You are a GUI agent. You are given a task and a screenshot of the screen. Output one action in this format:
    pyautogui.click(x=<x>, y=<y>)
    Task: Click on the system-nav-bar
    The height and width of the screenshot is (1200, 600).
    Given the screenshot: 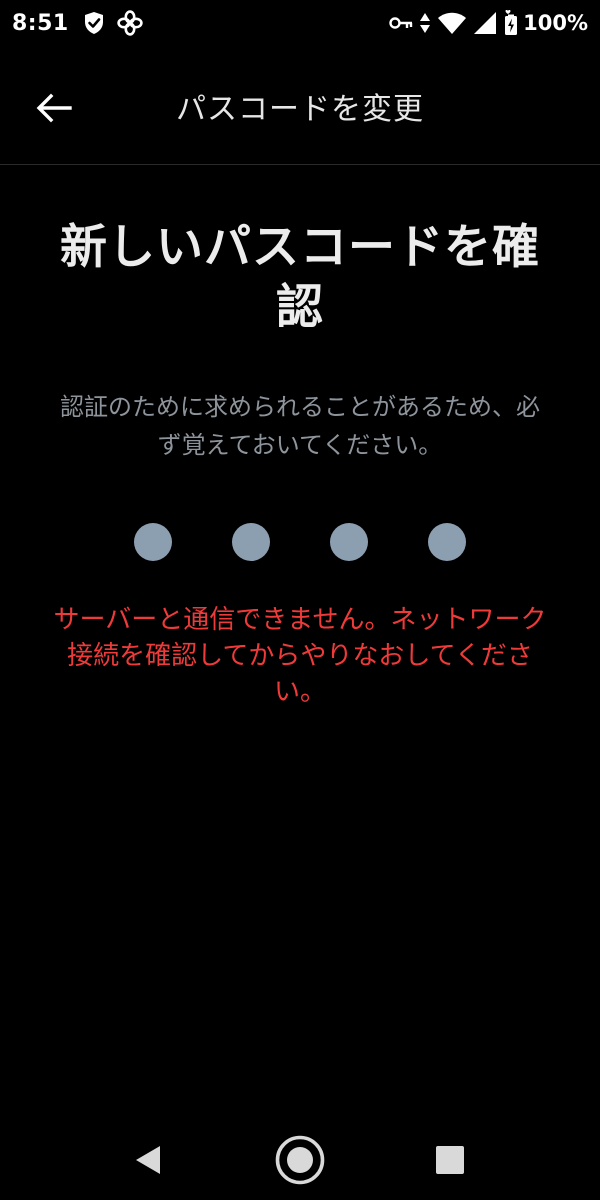 What is the action you would take?
    pyautogui.click(x=300, y=1160)
    